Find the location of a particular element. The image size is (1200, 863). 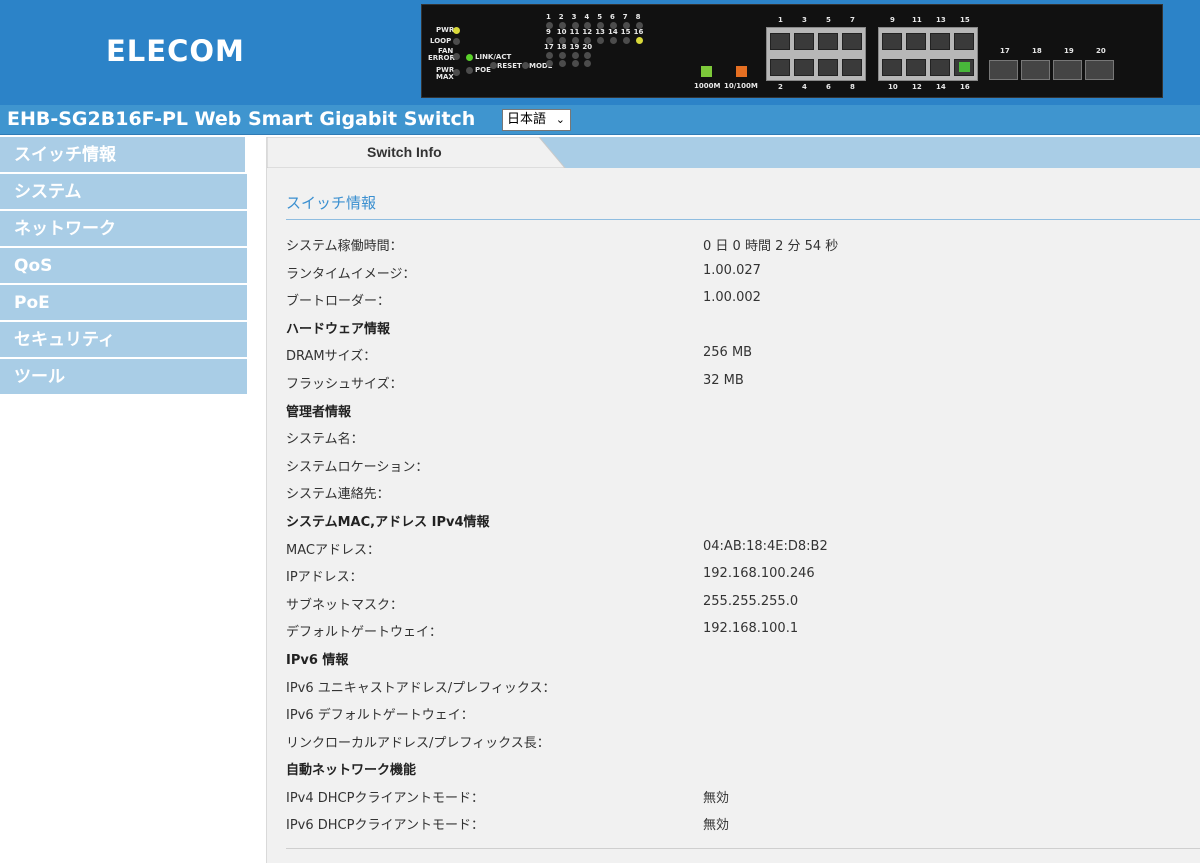

section-heading-label: 管理者情報 is located at coordinates (319, 412).